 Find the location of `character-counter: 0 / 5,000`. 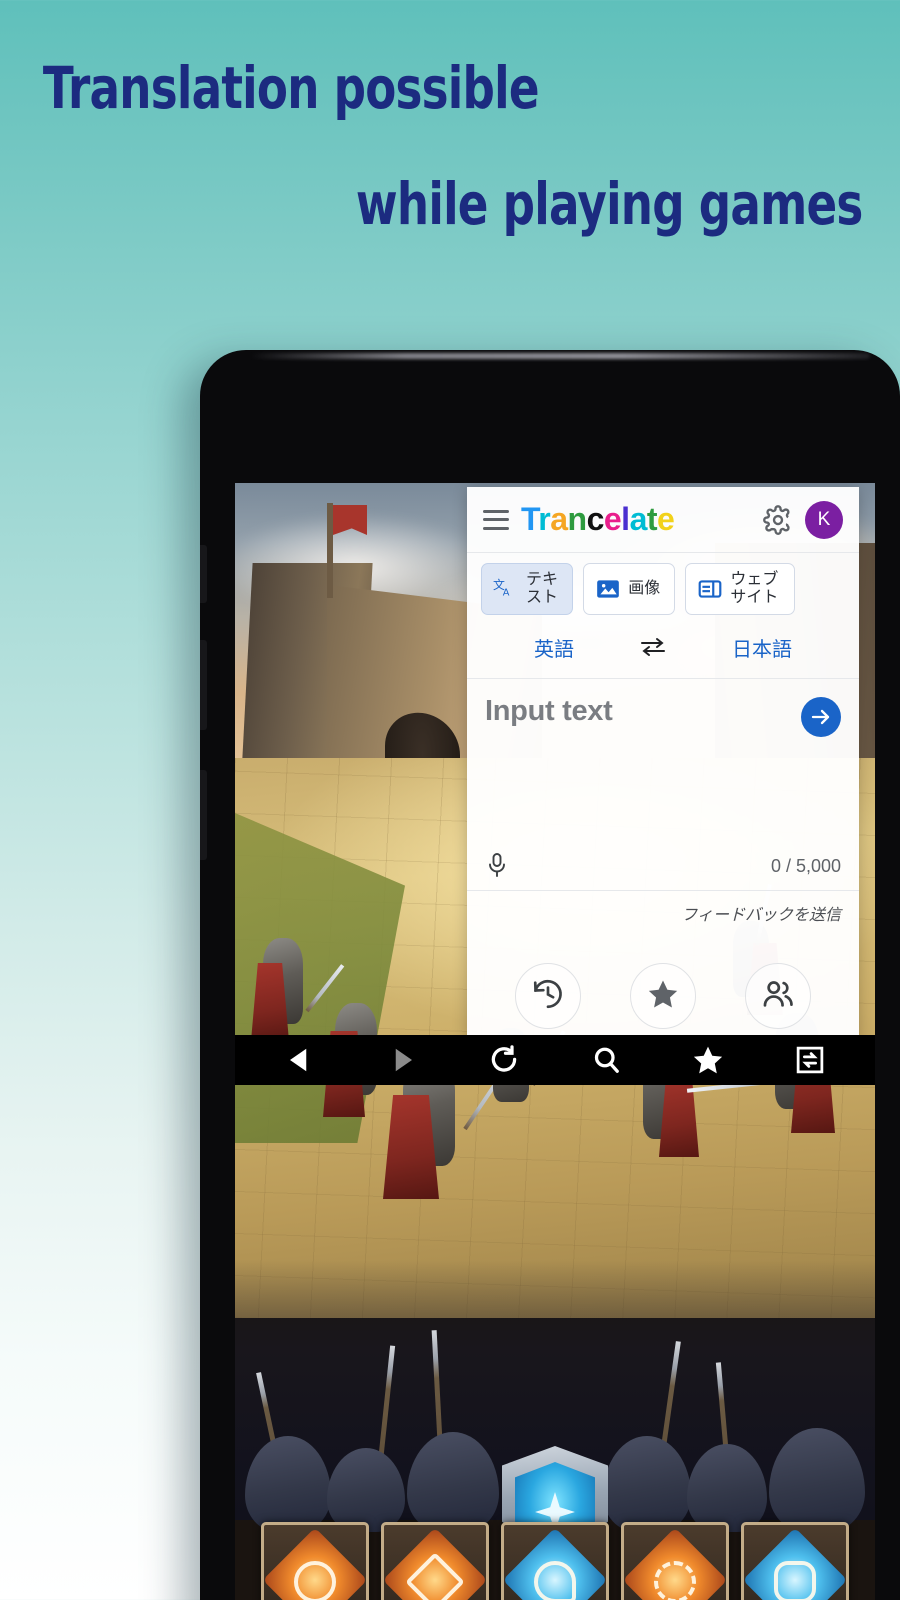

character-counter: 0 / 5,000 is located at coordinates (805, 865).